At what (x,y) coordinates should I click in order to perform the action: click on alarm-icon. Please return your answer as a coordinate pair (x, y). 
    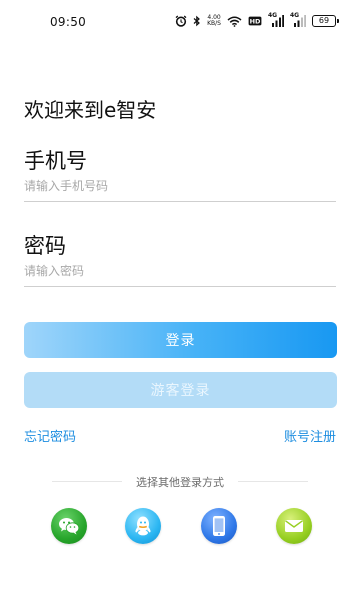
    Looking at the image, I should click on (181, 21).